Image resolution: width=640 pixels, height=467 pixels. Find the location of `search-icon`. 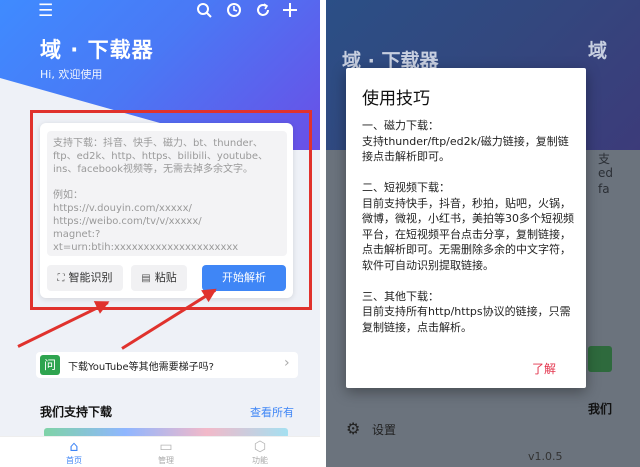

search-icon is located at coordinates (204, 12).